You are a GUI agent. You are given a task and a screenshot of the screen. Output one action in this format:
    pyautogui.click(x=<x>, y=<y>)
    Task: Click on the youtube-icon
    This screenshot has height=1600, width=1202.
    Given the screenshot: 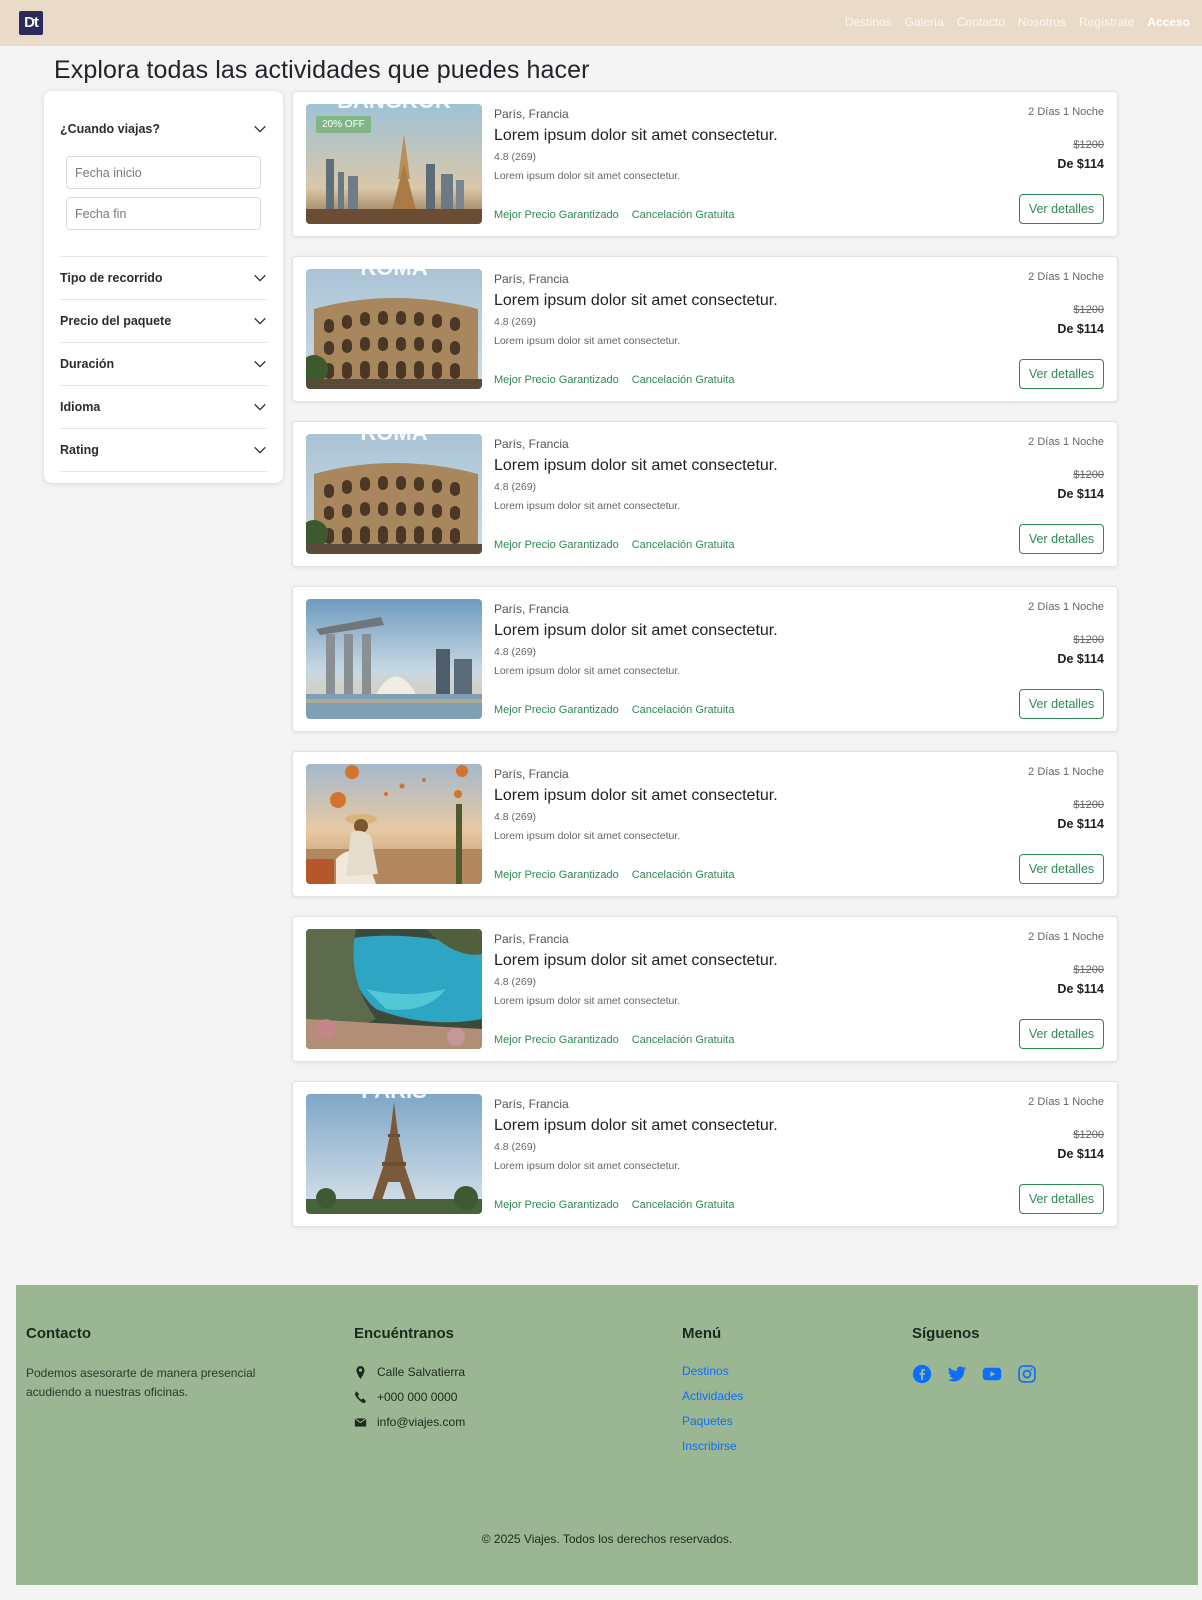 What is the action you would take?
    pyautogui.click(x=992, y=1374)
    